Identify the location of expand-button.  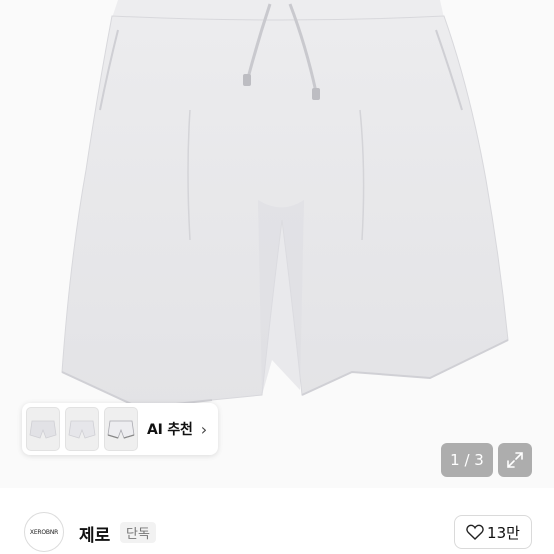
(515, 460).